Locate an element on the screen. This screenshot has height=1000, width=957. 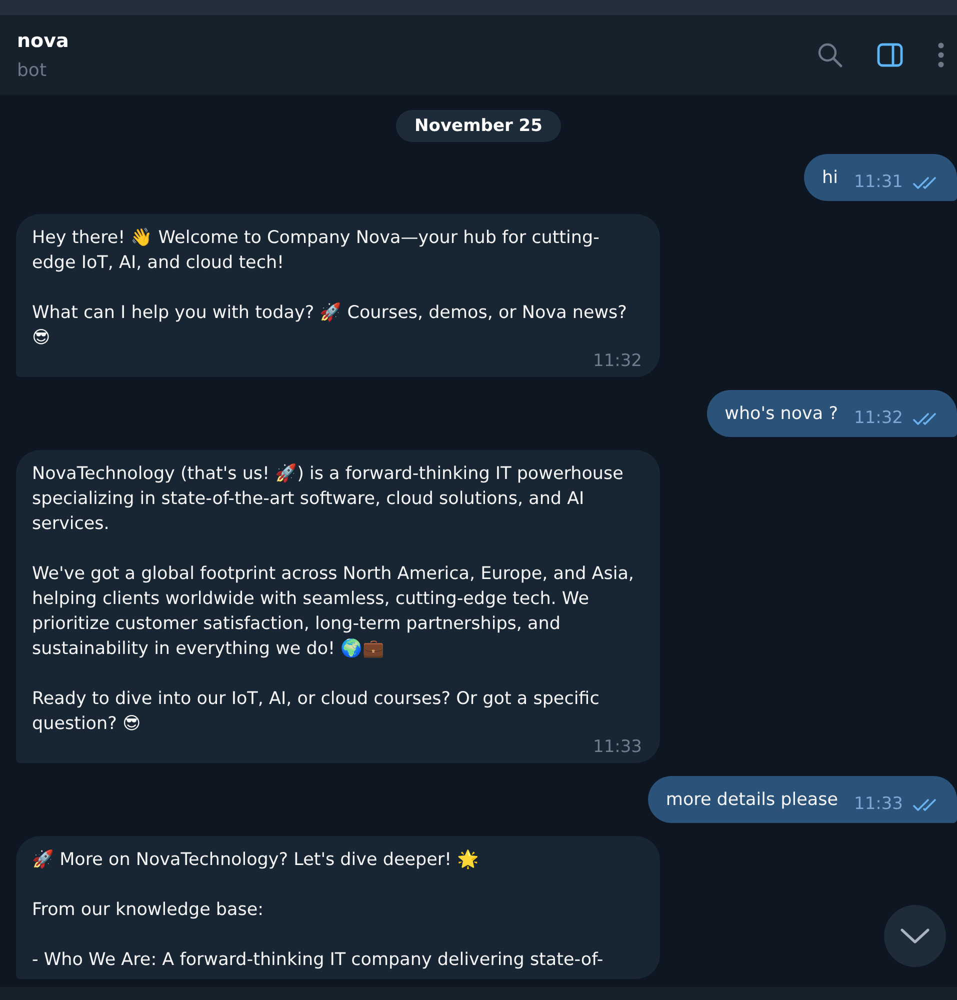
sidebar-toggle-icon is located at coordinates (890, 55).